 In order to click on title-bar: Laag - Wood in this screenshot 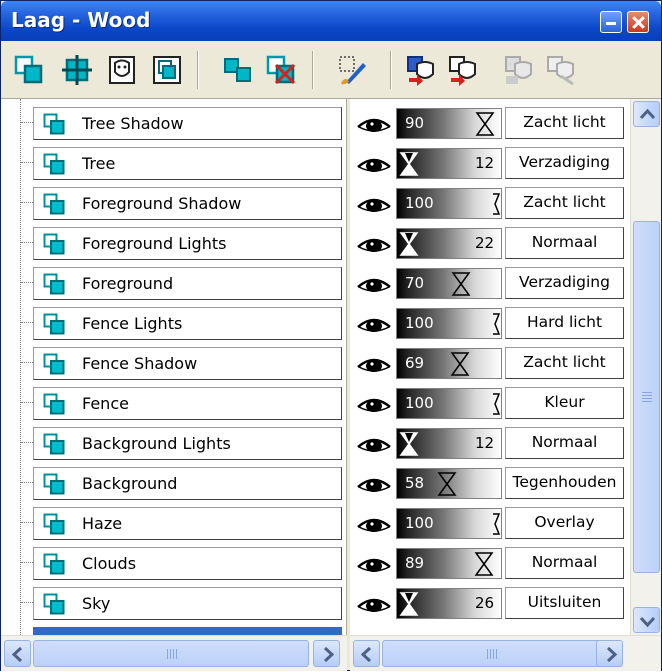, I will do `click(331, 21)`.